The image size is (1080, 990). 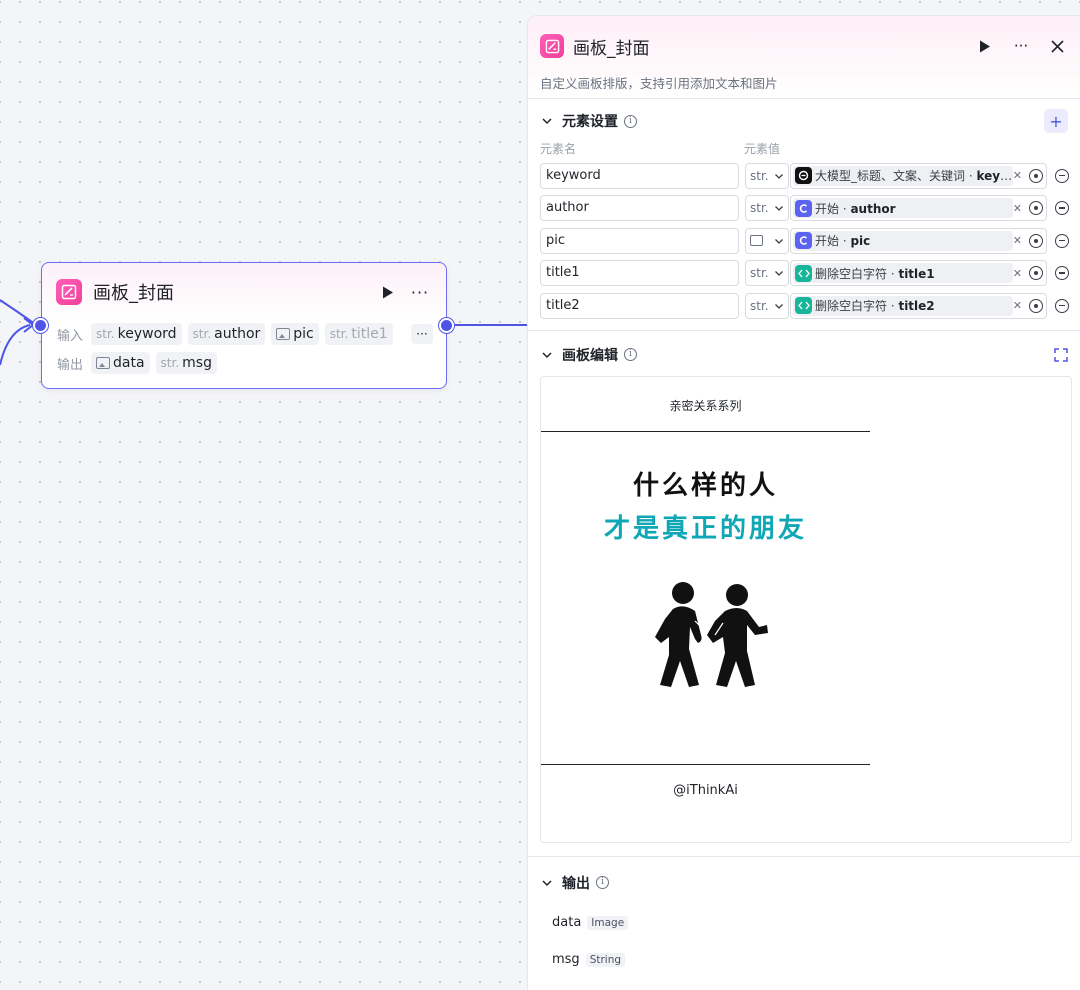 I want to click on element-value-field: 删除空白字符 · title2 ✕, so click(x=918, y=305).